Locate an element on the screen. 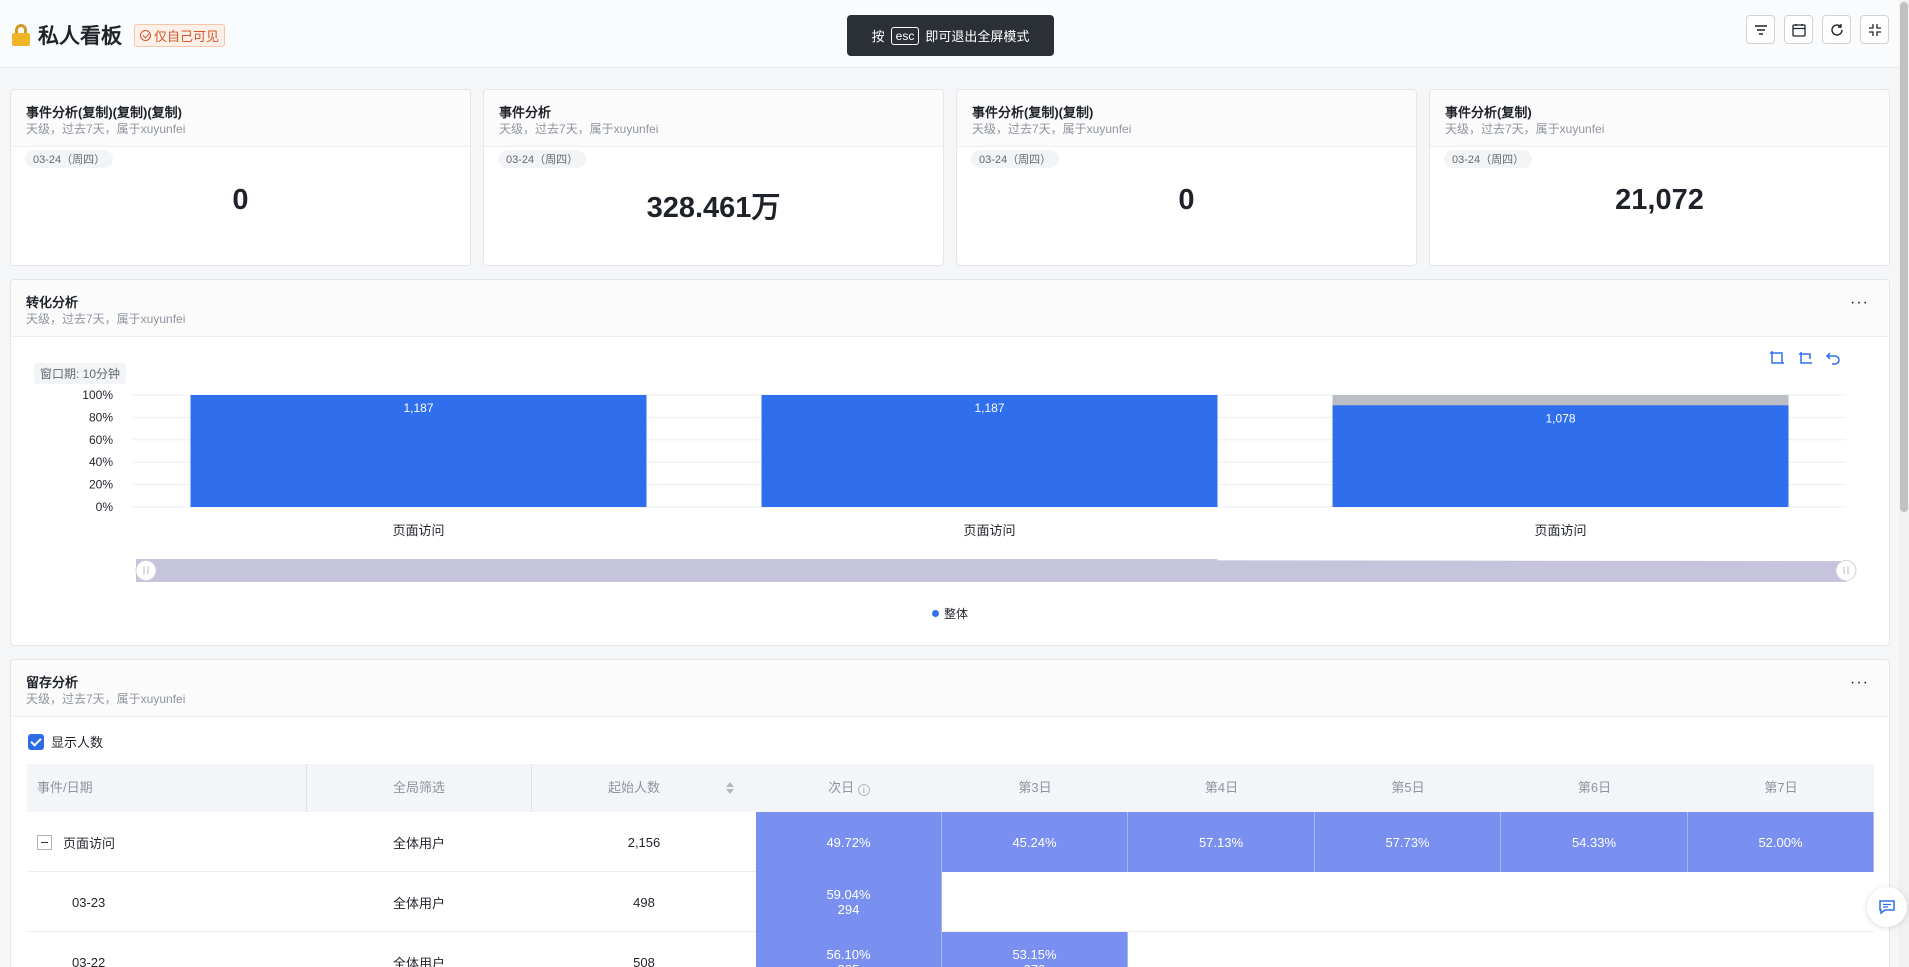  y-tick-label: 0% is located at coordinates (105, 507).